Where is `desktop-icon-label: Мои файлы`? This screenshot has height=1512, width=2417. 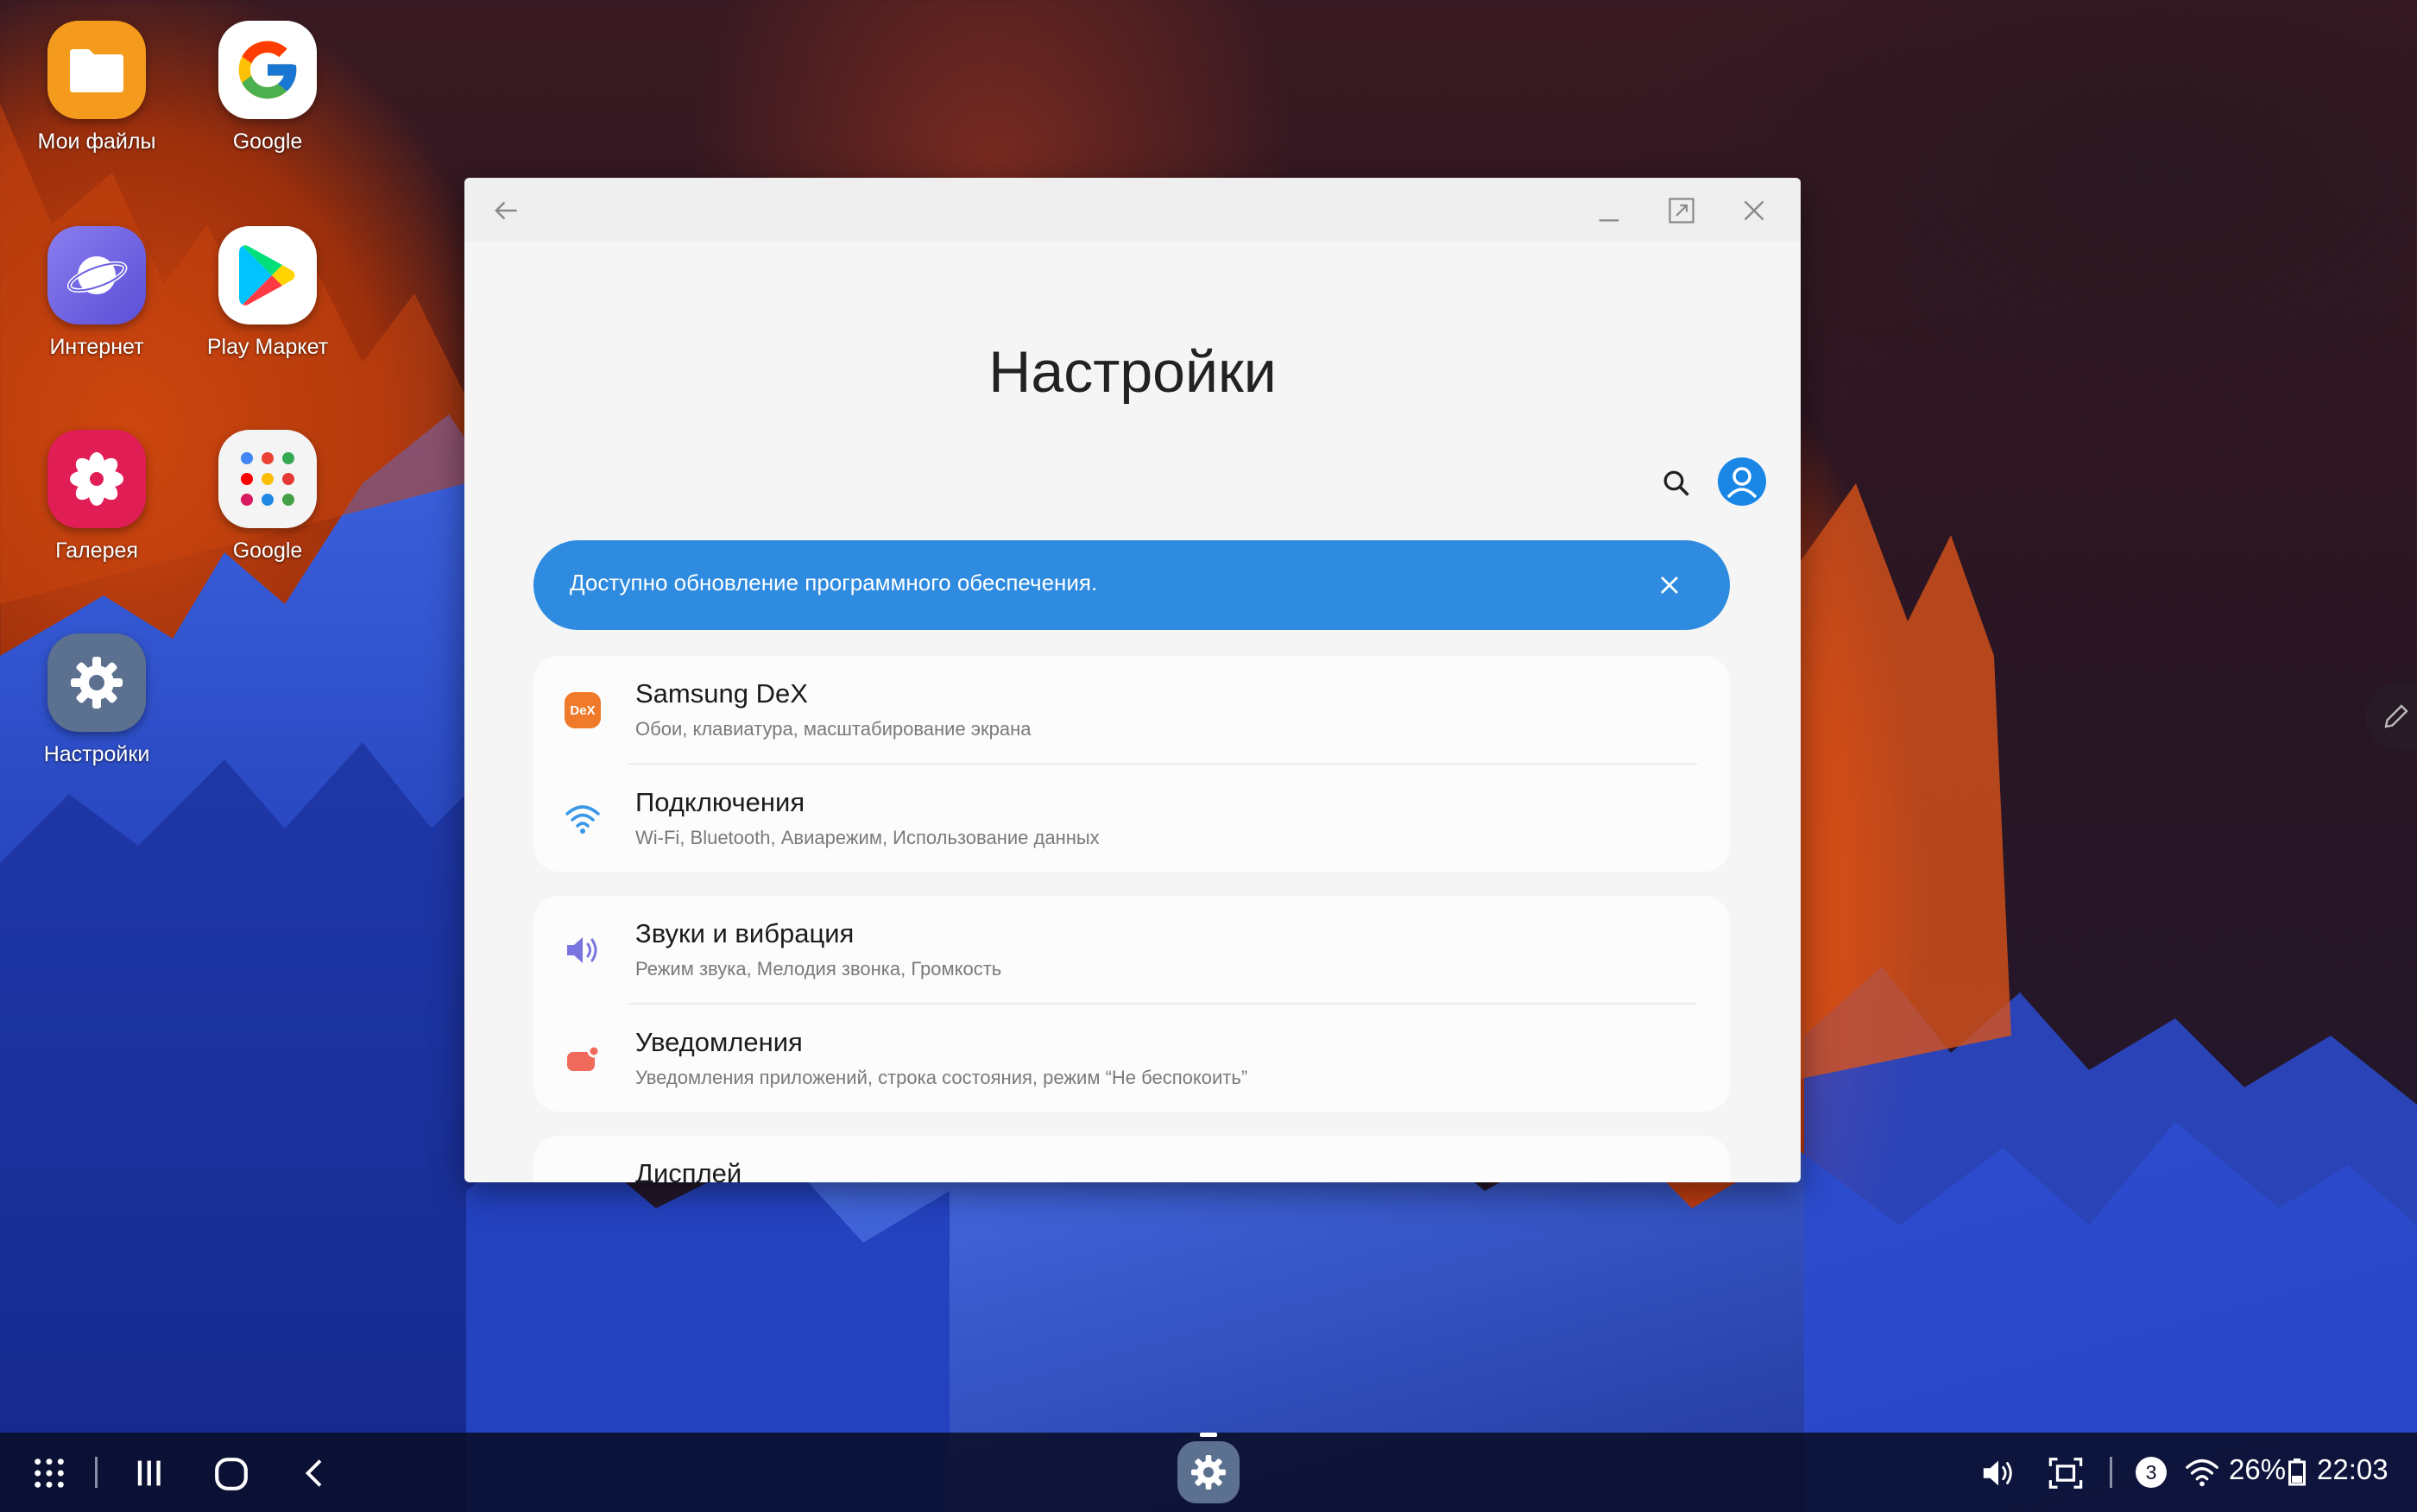 desktop-icon-label: Мои файлы is located at coordinates (96, 141).